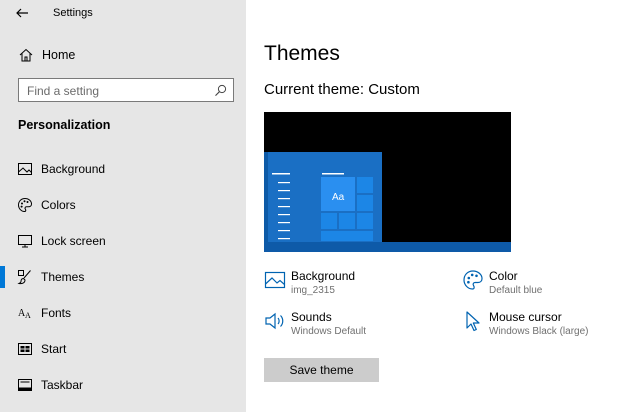 The height and width of the screenshot is (412, 640). I want to click on search-icon, so click(220, 90).